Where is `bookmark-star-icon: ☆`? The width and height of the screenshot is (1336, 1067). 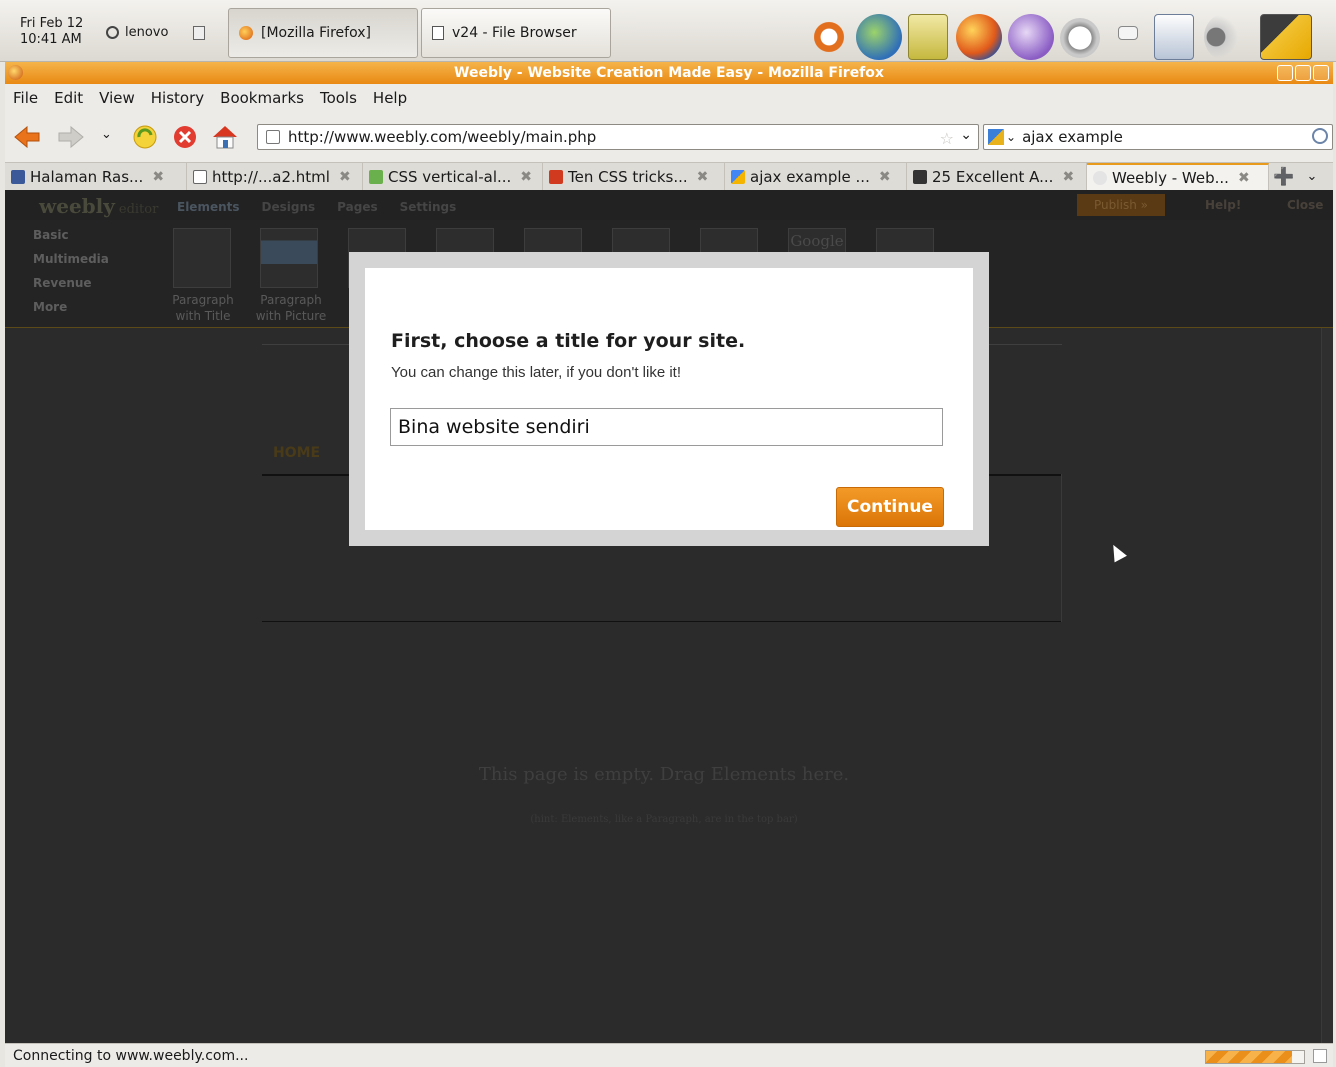
bookmark-star-icon: ☆ is located at coordinates (947, 138).